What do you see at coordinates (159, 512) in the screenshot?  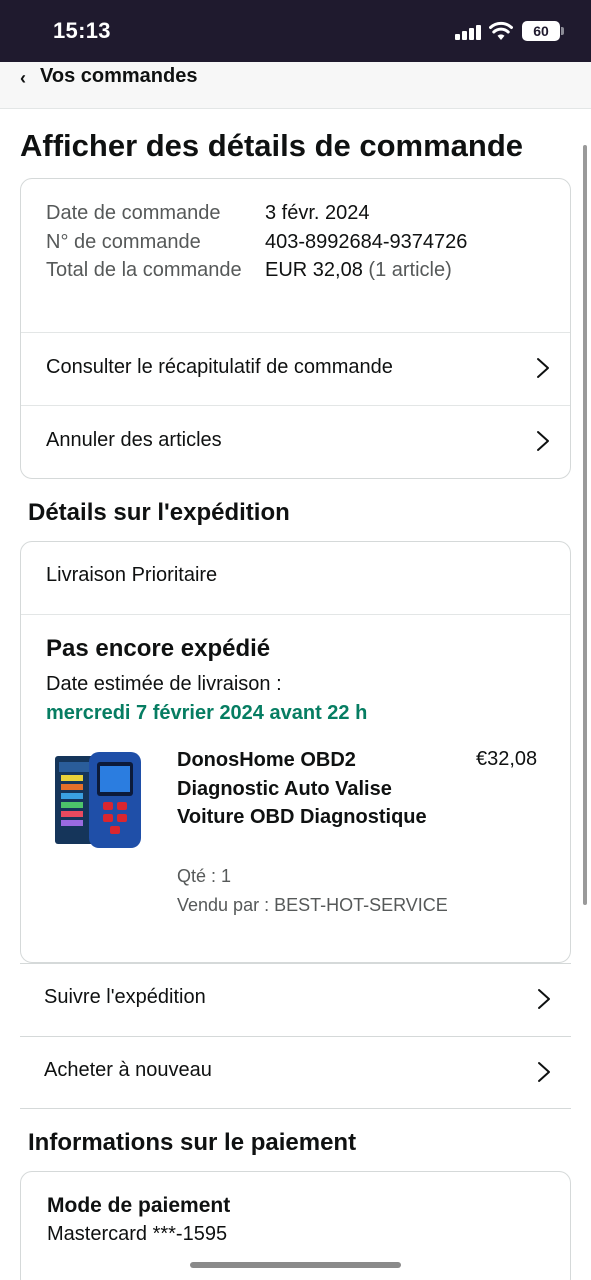 I see `shipping-section-title: Détails sur l'expédition` at bounding box center [159, 512].